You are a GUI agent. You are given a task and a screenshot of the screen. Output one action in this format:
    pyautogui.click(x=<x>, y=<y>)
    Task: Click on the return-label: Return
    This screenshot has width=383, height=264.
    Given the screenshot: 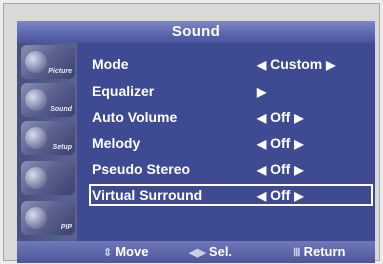 What is the action you would take?
    pyautogui.click(x=324, y=251)
    